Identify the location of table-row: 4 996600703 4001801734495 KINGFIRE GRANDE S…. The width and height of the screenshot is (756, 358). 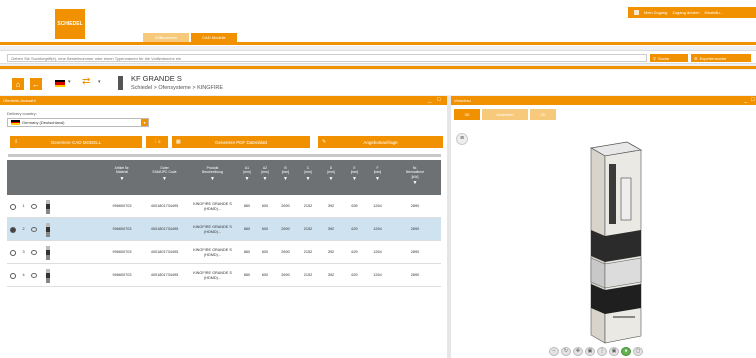
(224, 275).